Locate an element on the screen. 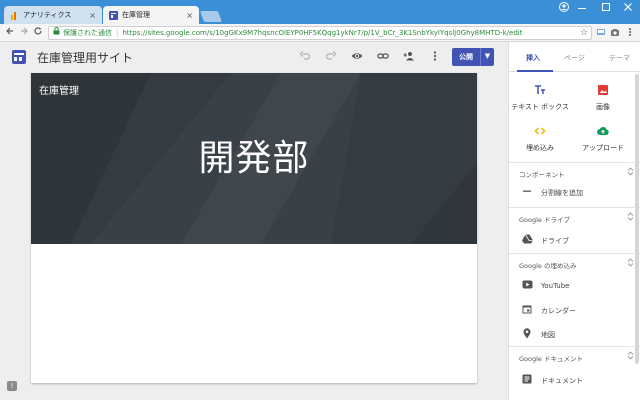 The width and height of the screenshot is (640, 400). map-pin-icon is located at coordinates (527, 334).